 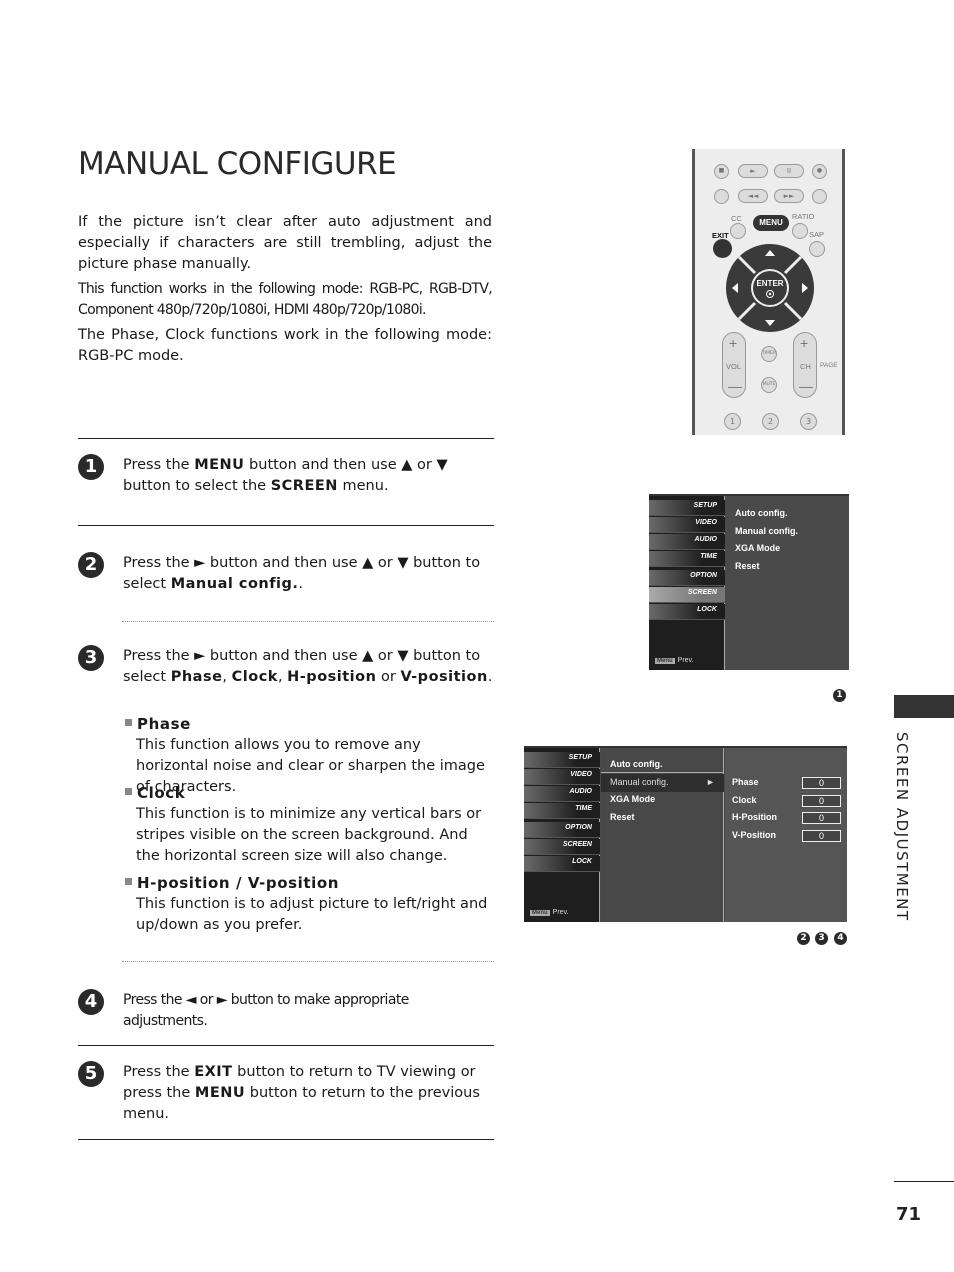 What do you see at coordinates (902, 827) in the screenshot?
I see `section-tab-label: SCREEN ADJUSTMENT` at bounding box center [902, 827].